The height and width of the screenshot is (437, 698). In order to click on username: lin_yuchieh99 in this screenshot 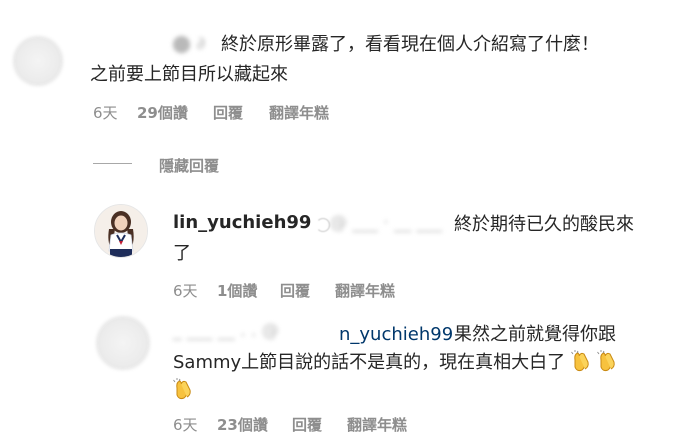, I will do `click(242, 222)`.